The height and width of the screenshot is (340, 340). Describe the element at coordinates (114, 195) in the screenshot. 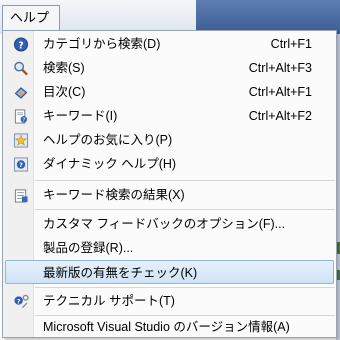

I see `menu-item-label: キーワード検索の結果(X)` at that location.